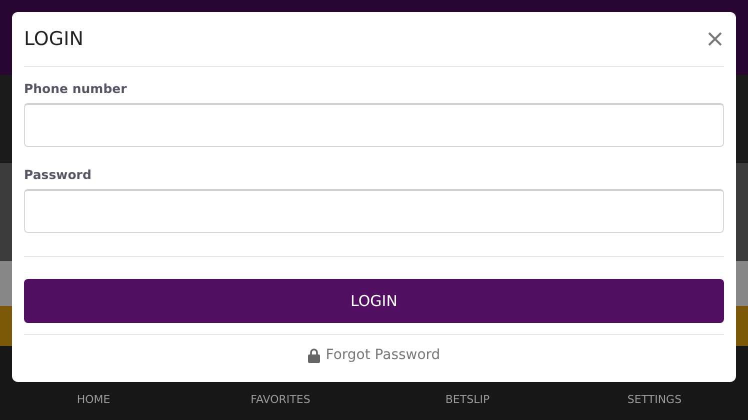 This screenshot has width=748, height=420. What do you see at coordinates (383, 355) in the screenshot?
I see `forgot-password-link: Forgot Password` at bounding box center [383, 355].